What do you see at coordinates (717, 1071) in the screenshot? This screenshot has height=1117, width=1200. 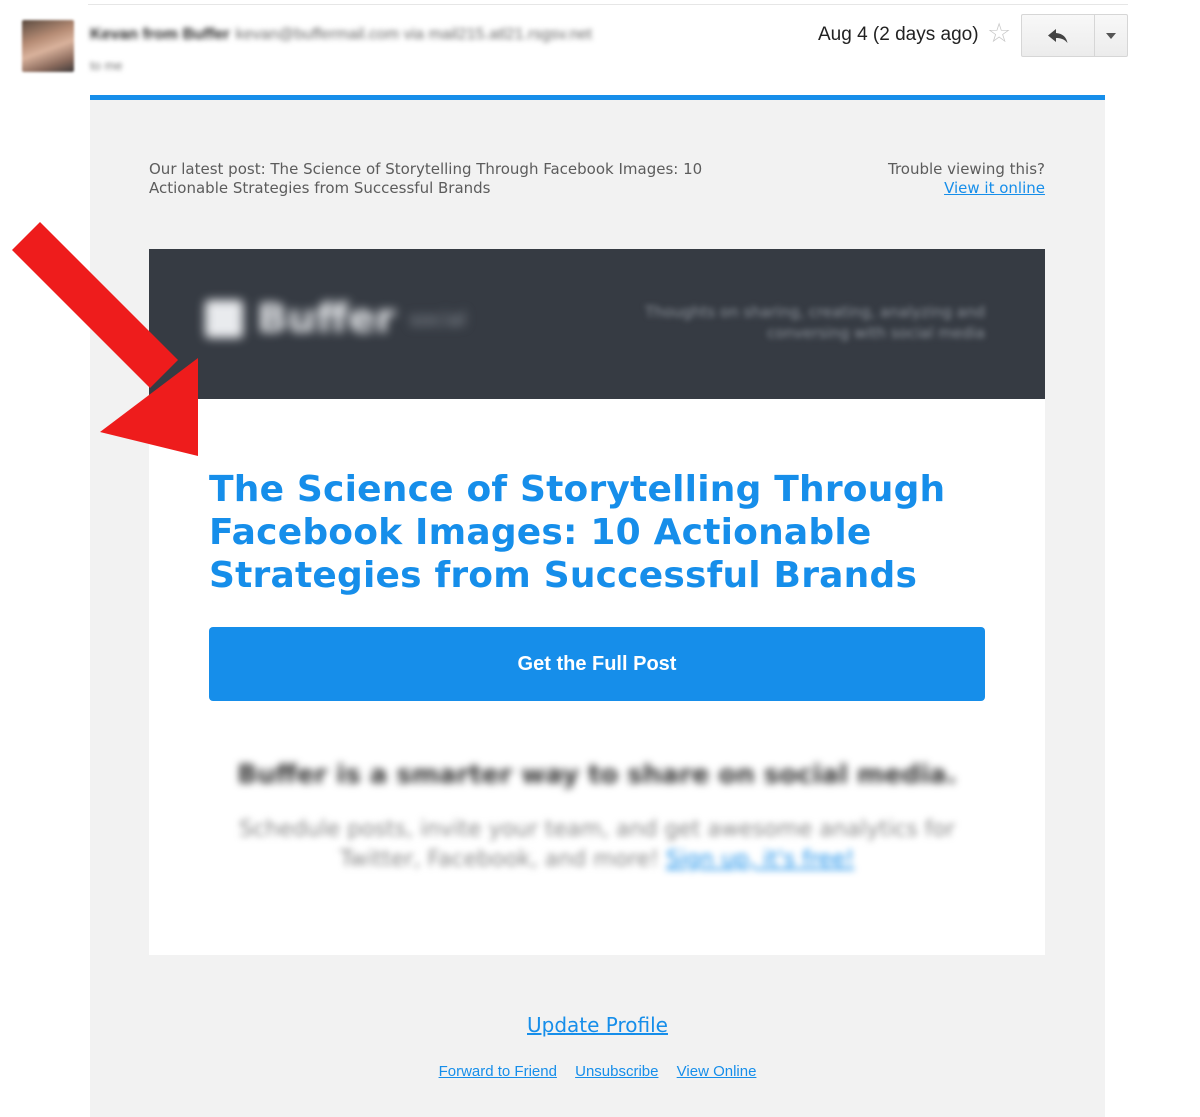 I see `view-online-link: View Online` at bounding box center [717, 1071].